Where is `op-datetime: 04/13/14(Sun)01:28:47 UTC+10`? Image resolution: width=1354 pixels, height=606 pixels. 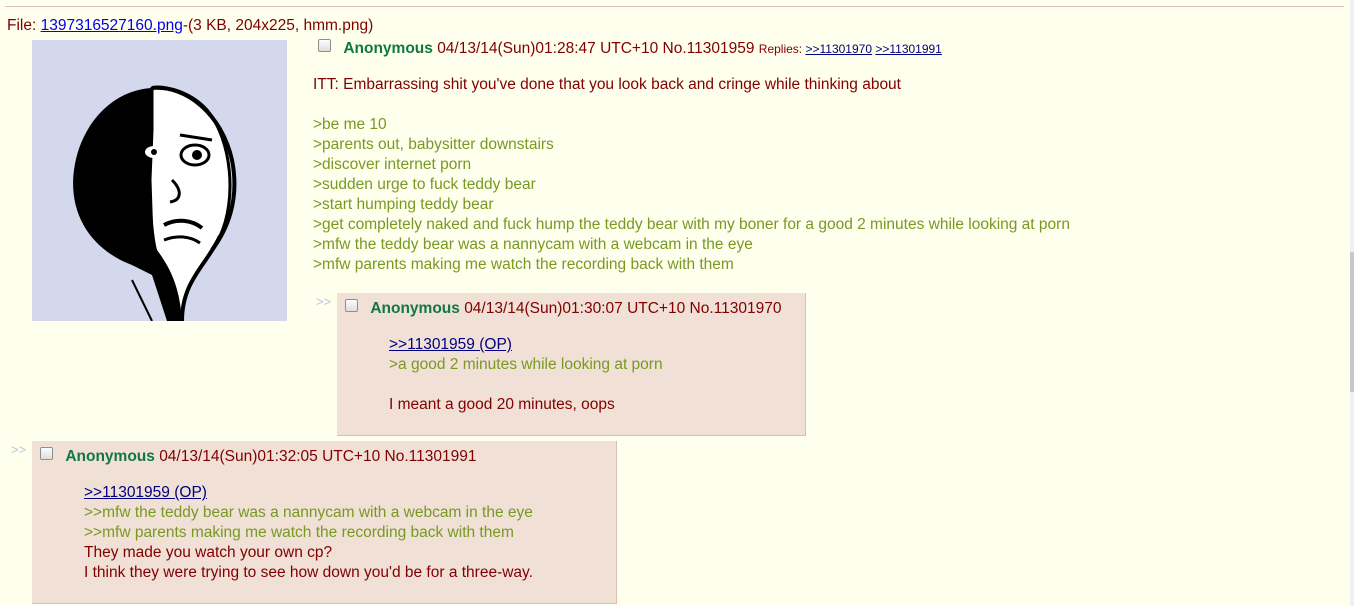 op-datetime: 04/13/14(Sun)01:28:47 UTC+10 is located at coordinates (548, 48).